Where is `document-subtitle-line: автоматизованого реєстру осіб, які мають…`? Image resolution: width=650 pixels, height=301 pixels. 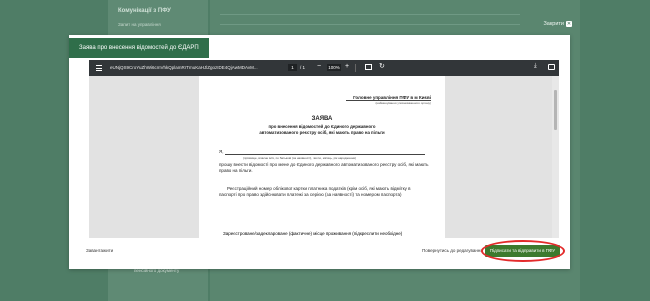 document-subtitle-line: автоматизованого реєстру осіб, які мають… is located at coordinates (322, 132).